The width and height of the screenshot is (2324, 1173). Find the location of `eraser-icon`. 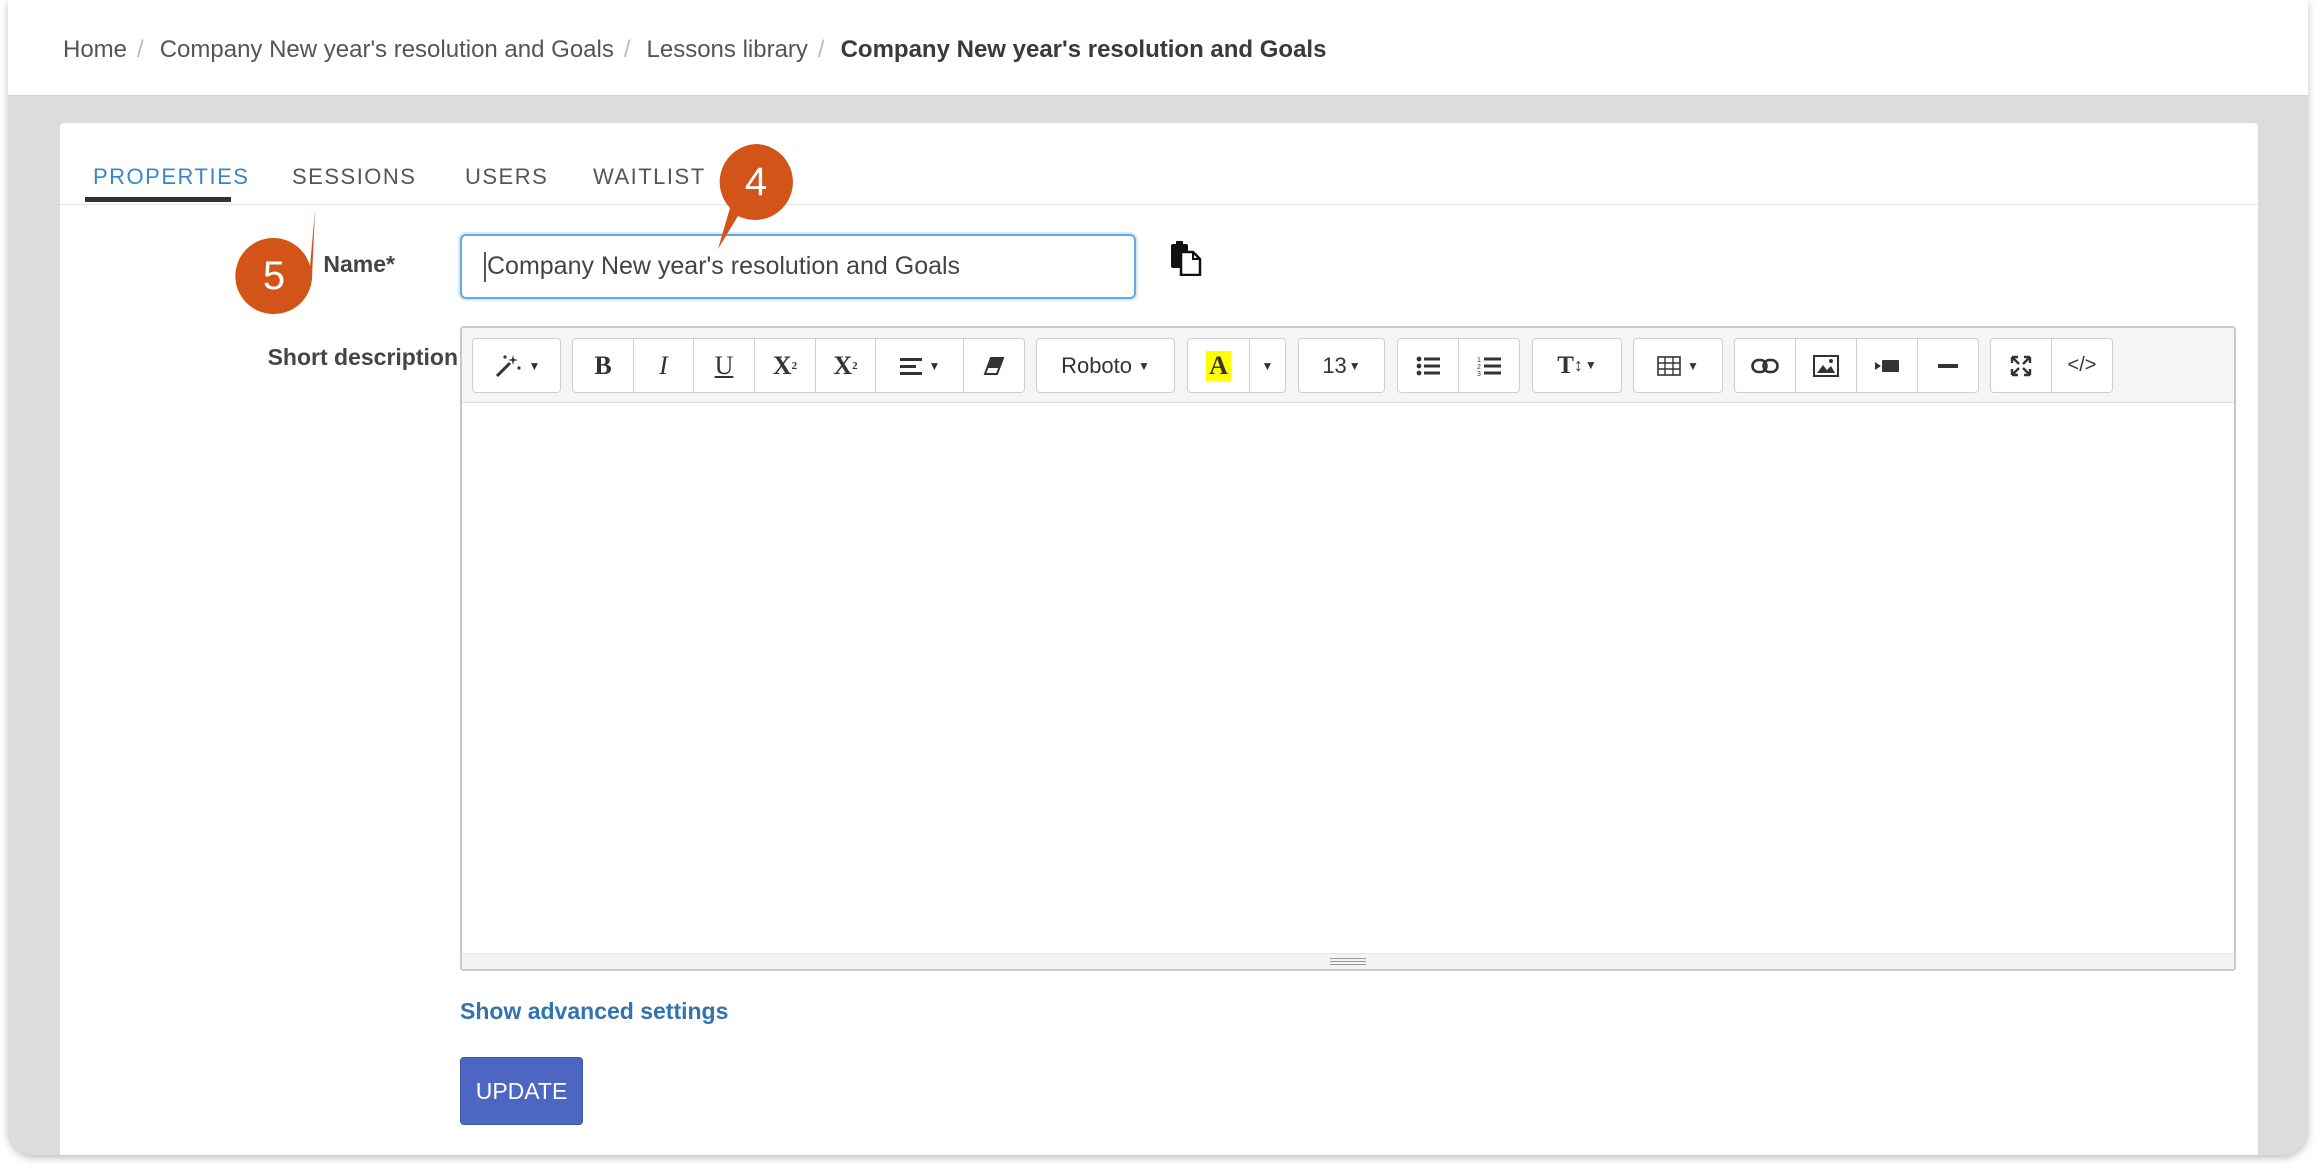

eraser-icon is located at coordinates (994, 365).